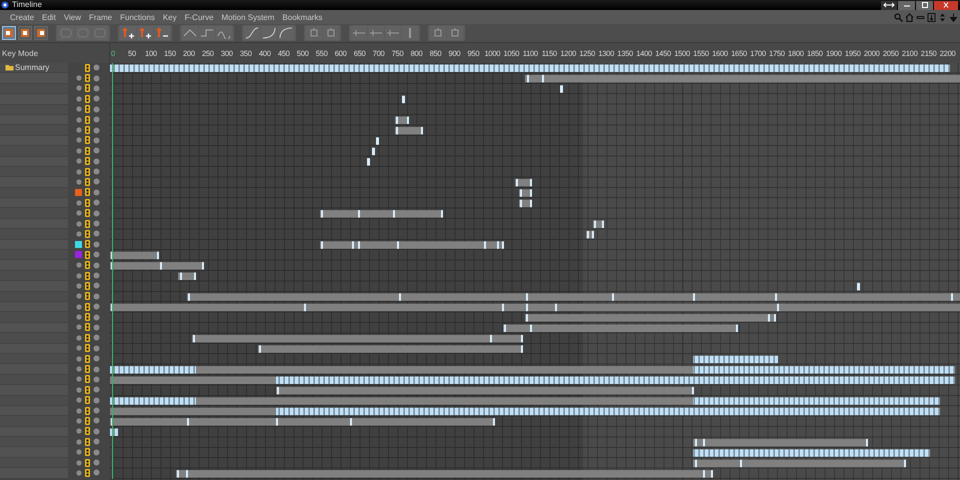 This screenshot has height=480, width=960. I want to click on menu-item: Key, so click(169, 17).